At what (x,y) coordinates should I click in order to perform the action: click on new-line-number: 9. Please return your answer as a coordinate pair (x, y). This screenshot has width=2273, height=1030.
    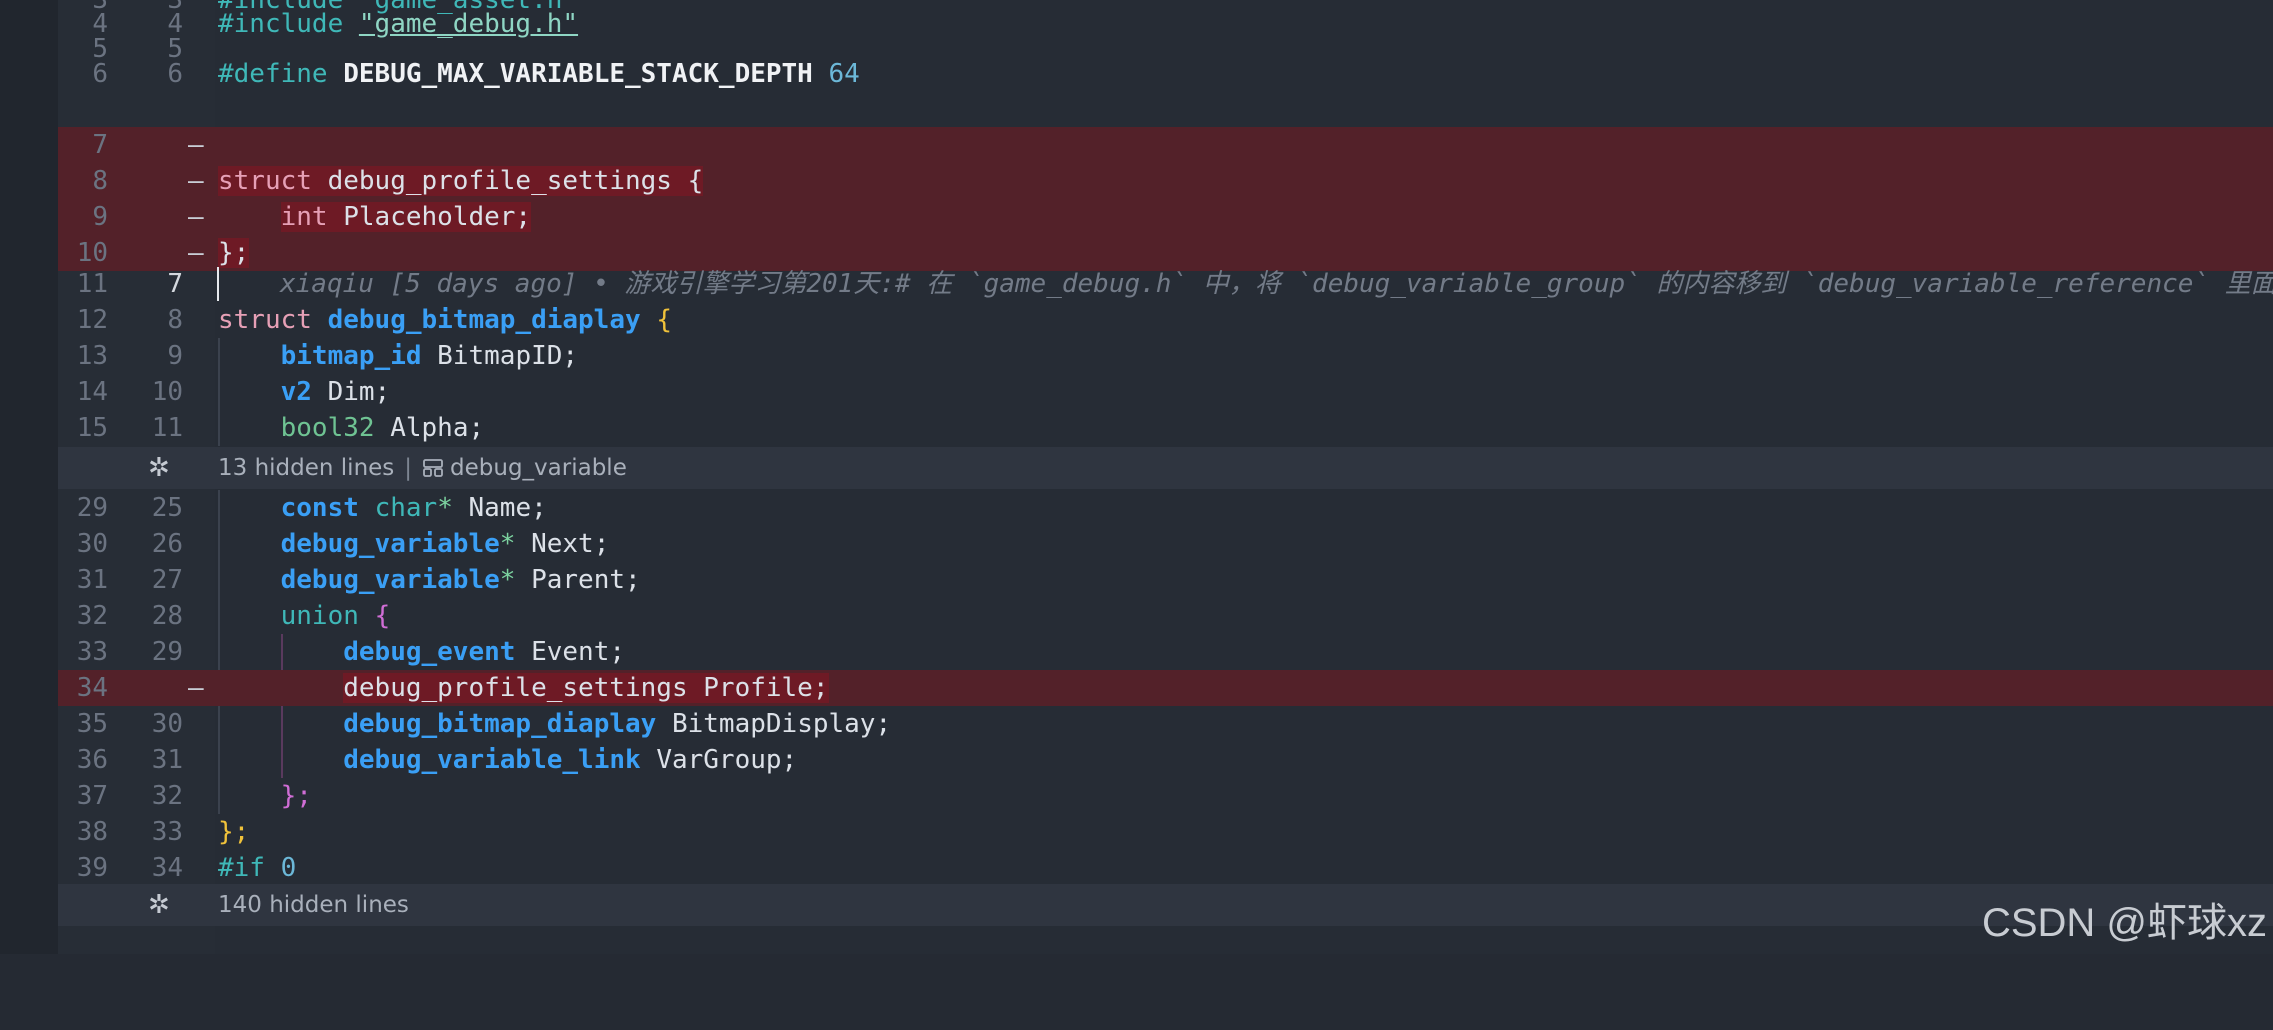
    Looking at the image, I should click on (175, 356).